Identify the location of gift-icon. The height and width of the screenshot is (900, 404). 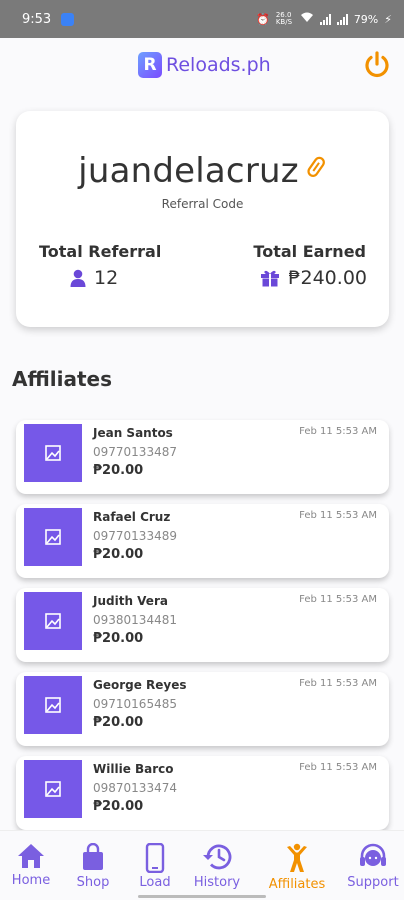
(270, 278).